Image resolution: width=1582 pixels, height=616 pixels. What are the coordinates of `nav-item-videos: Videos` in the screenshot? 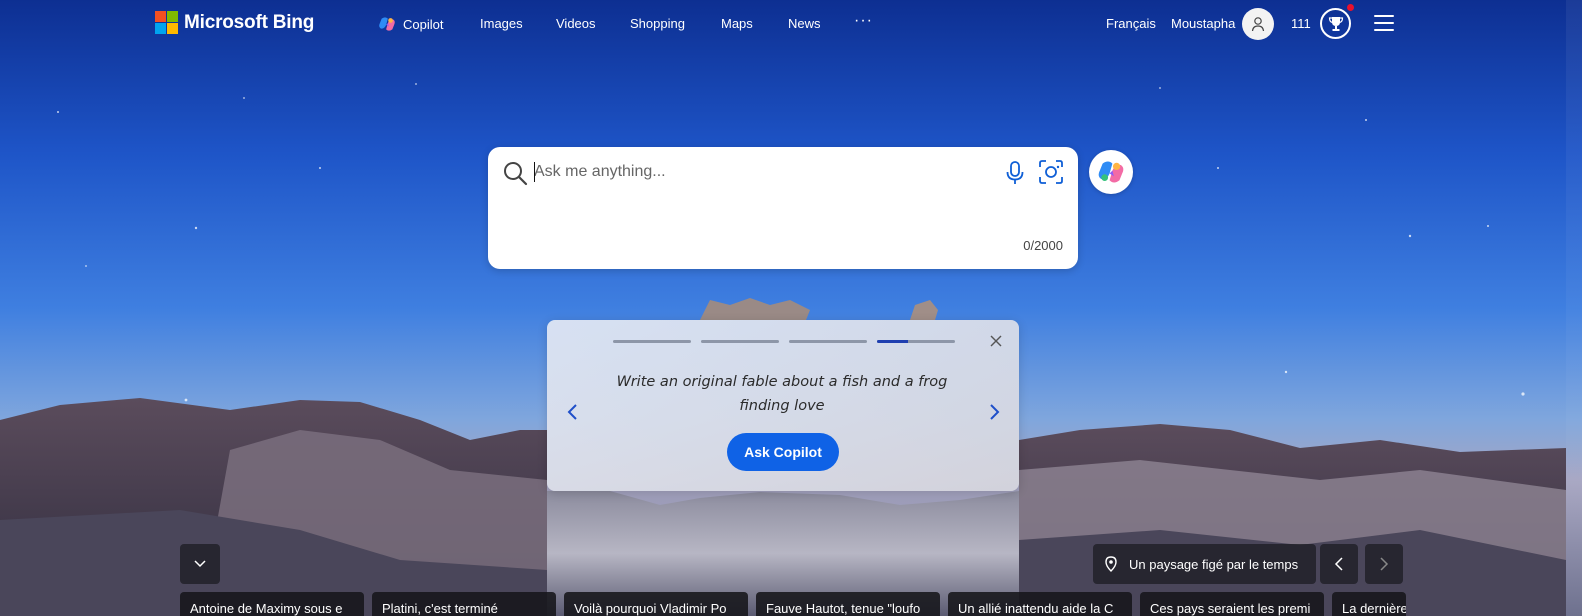 It's located at (576, 23).